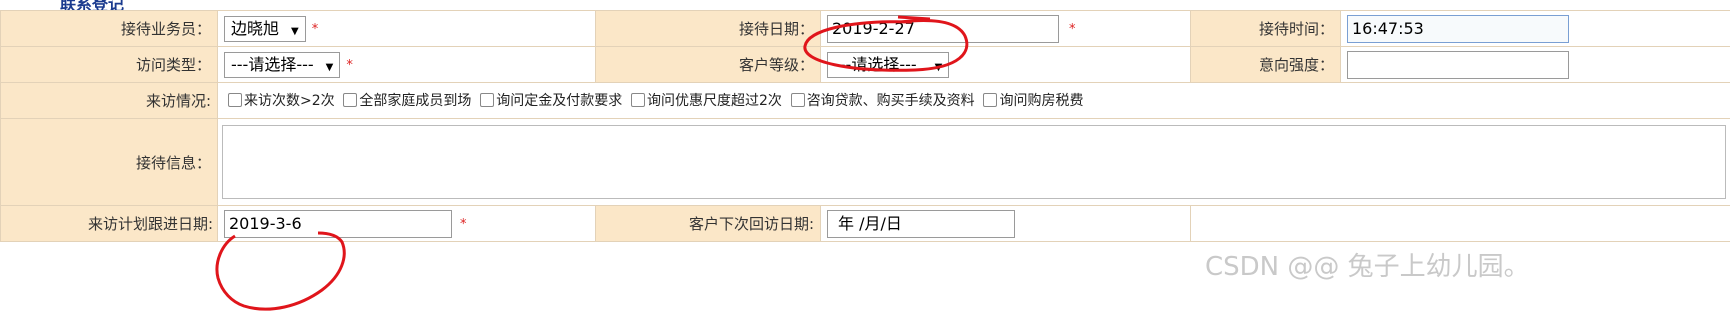 The width and height of the screenshot is (1730, 314). Describe the element at coordinates (559, 101) in the screenshot. I see `checkbox-label: 询问定金及付款要求` at that location.